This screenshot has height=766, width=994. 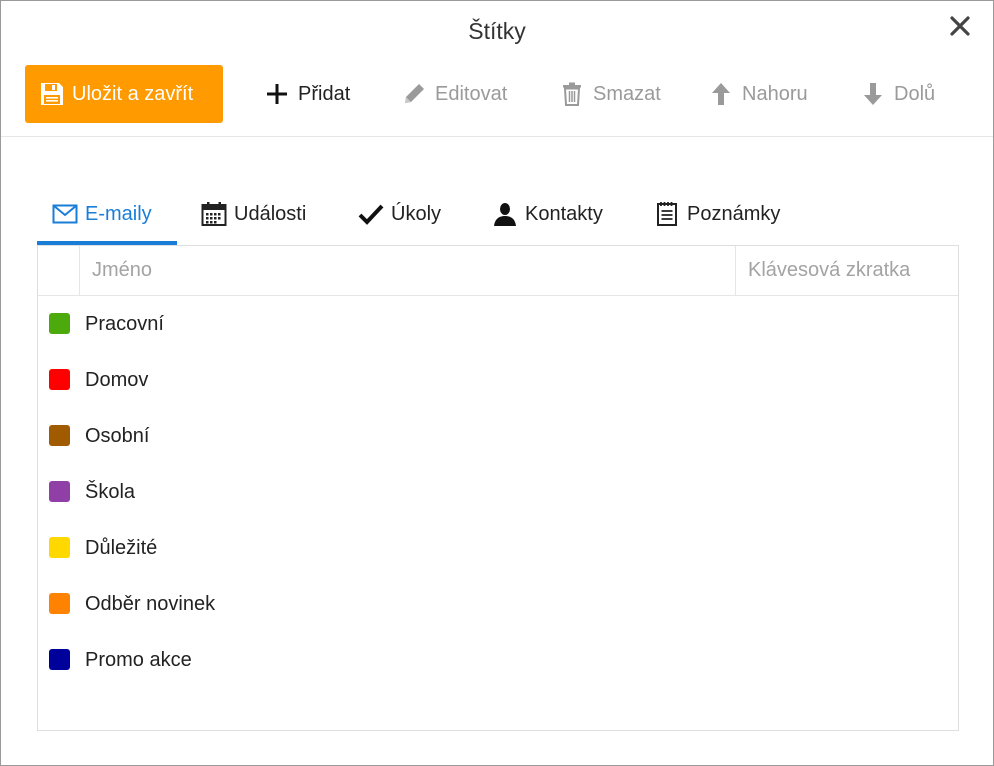 I want to click on move-up-label: Nahoru, so click(x=775, y=93).